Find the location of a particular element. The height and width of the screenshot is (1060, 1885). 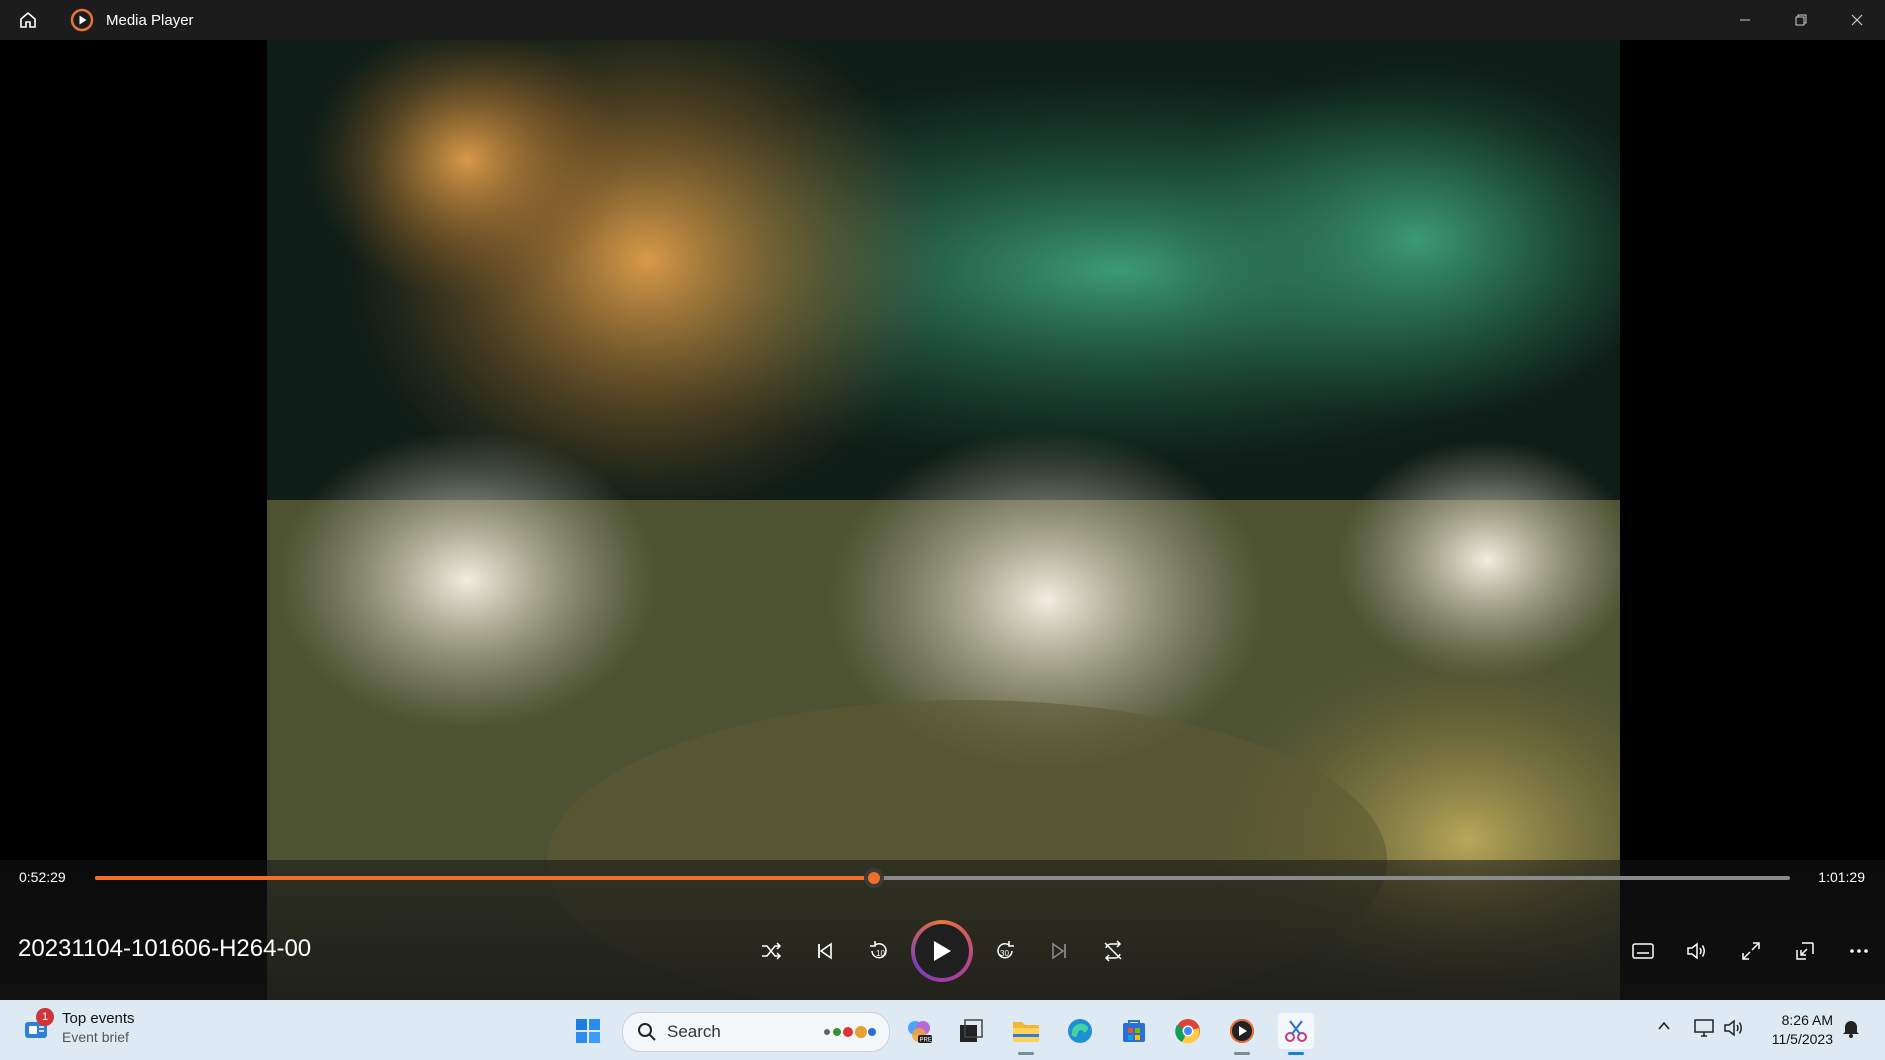

play-button is located at coordinates (942, 951).